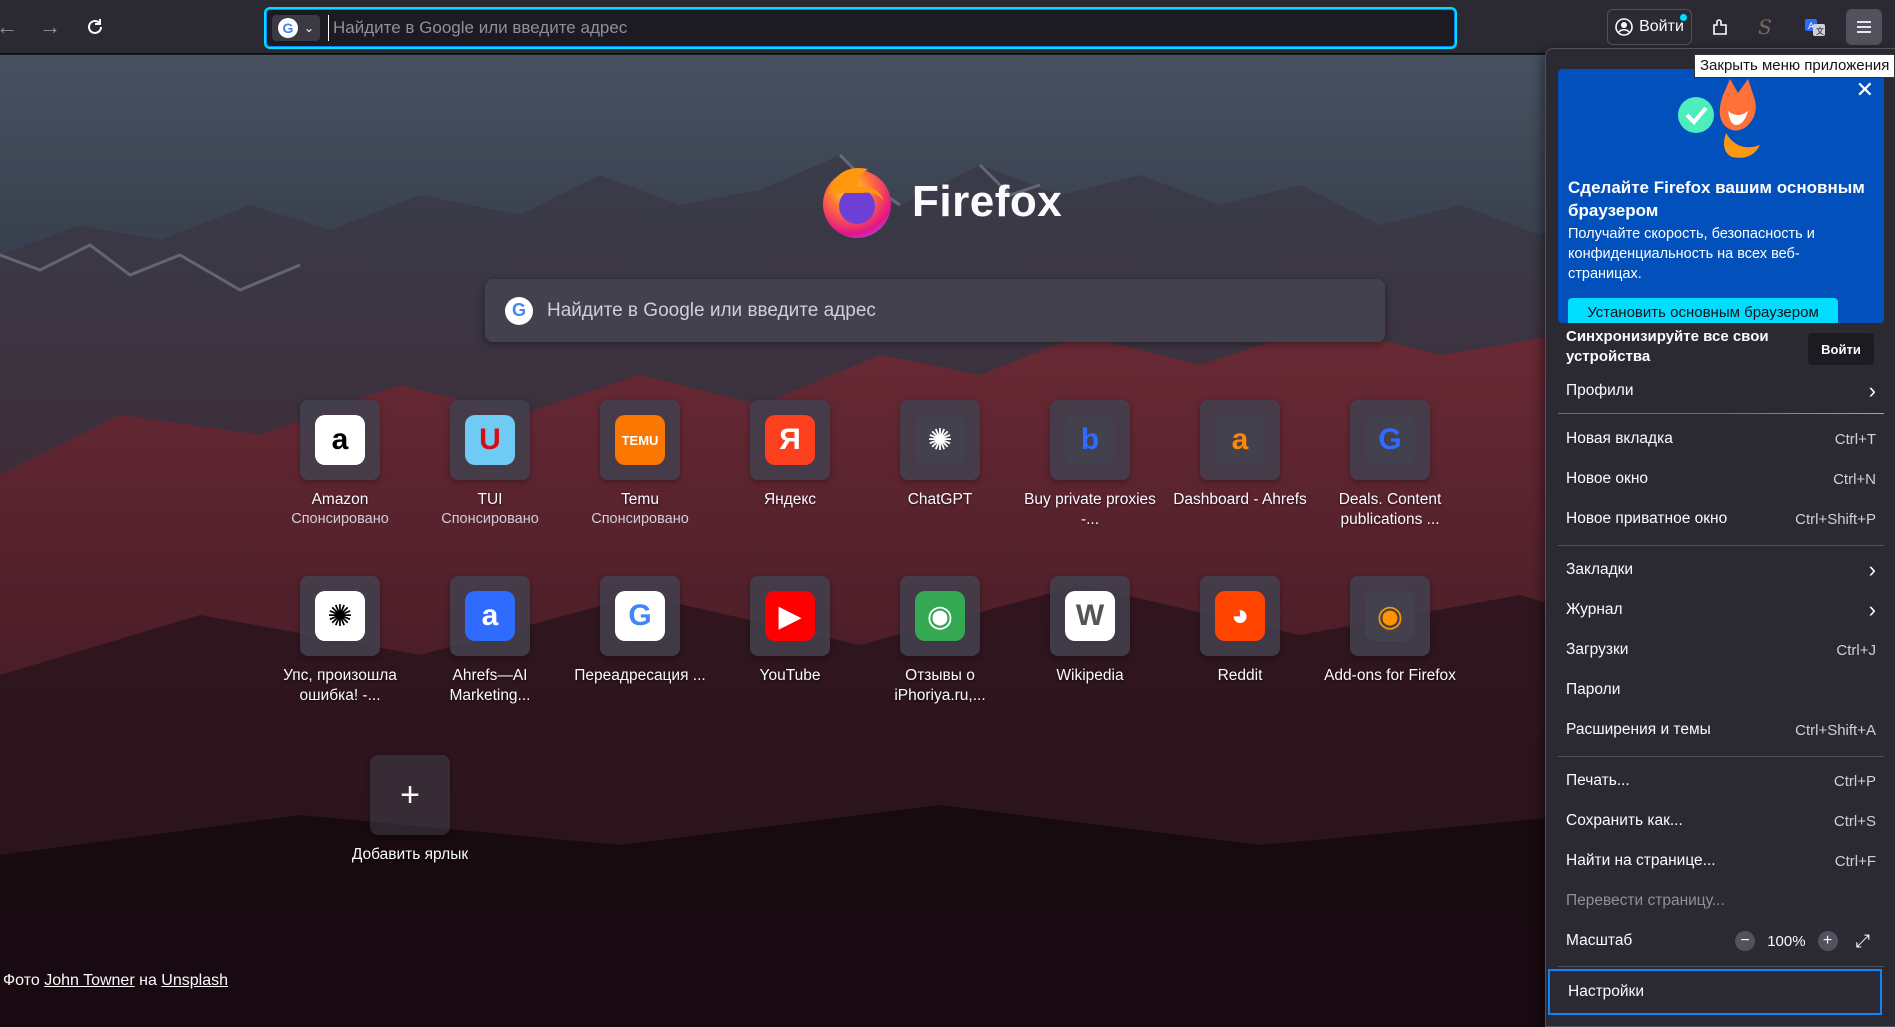 The height and width of the screenshot is (1027, 1895). Describe the element at coordinates (1390, 616) in the screenshot. I see `shortcut-icon-frame: ◉` at that location.